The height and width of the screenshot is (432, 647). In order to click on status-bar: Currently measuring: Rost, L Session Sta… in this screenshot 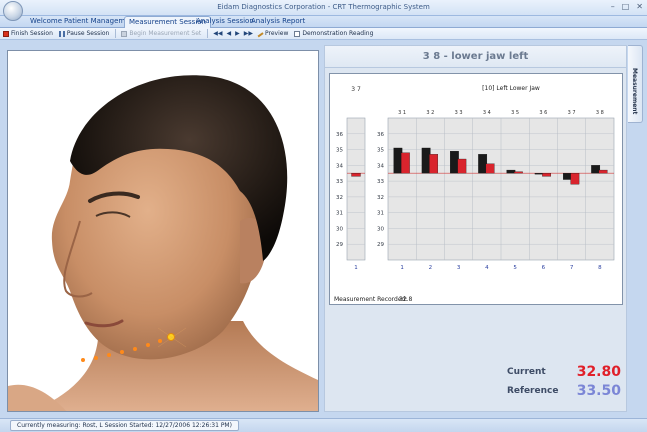, I will do `click(323, 425)`.